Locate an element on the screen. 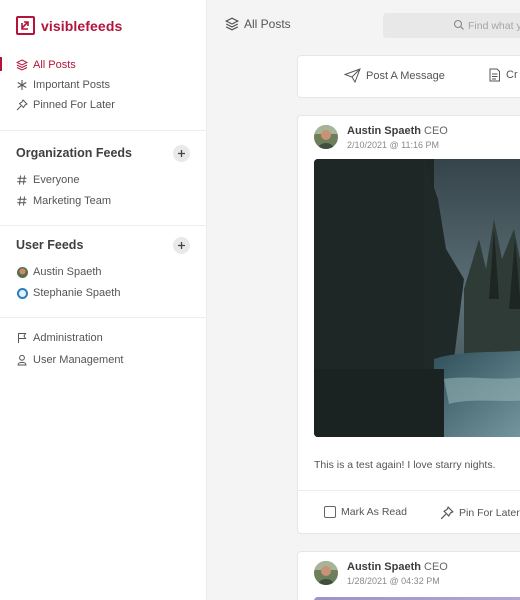 The height and width of the screenshot is (600, 520). sidebar-item-label: Stephanie Spaeth is located at coordinates (77, 293).